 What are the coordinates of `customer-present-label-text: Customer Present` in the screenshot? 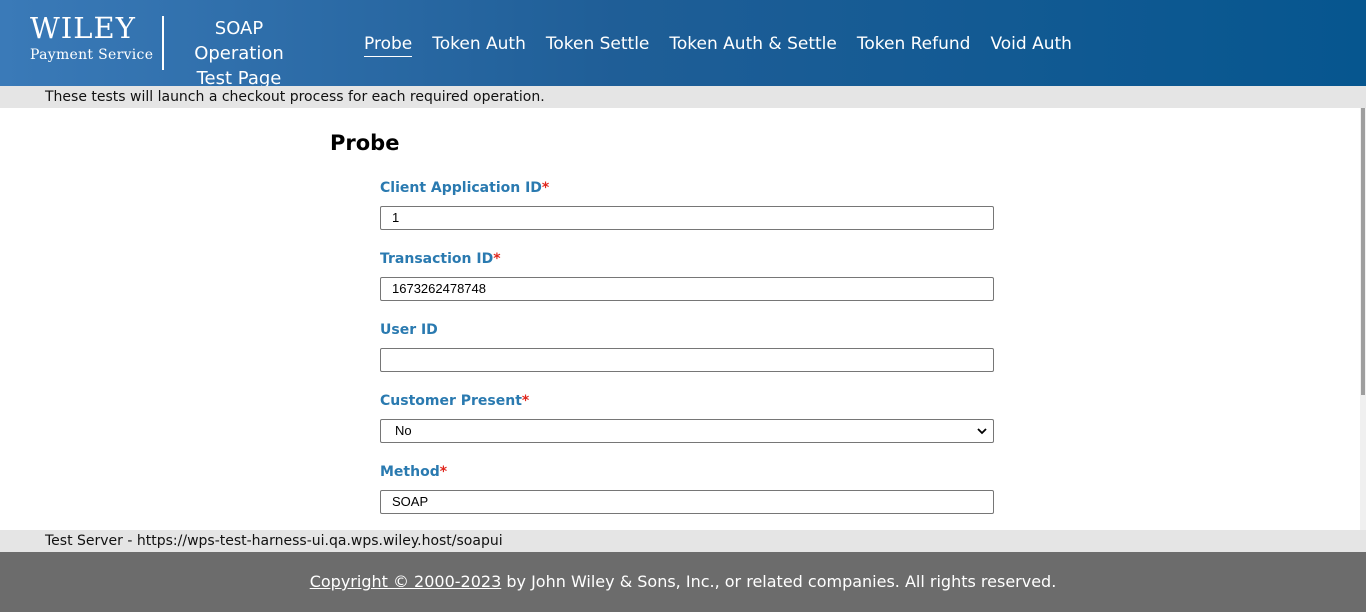 It's located at (451, 401).